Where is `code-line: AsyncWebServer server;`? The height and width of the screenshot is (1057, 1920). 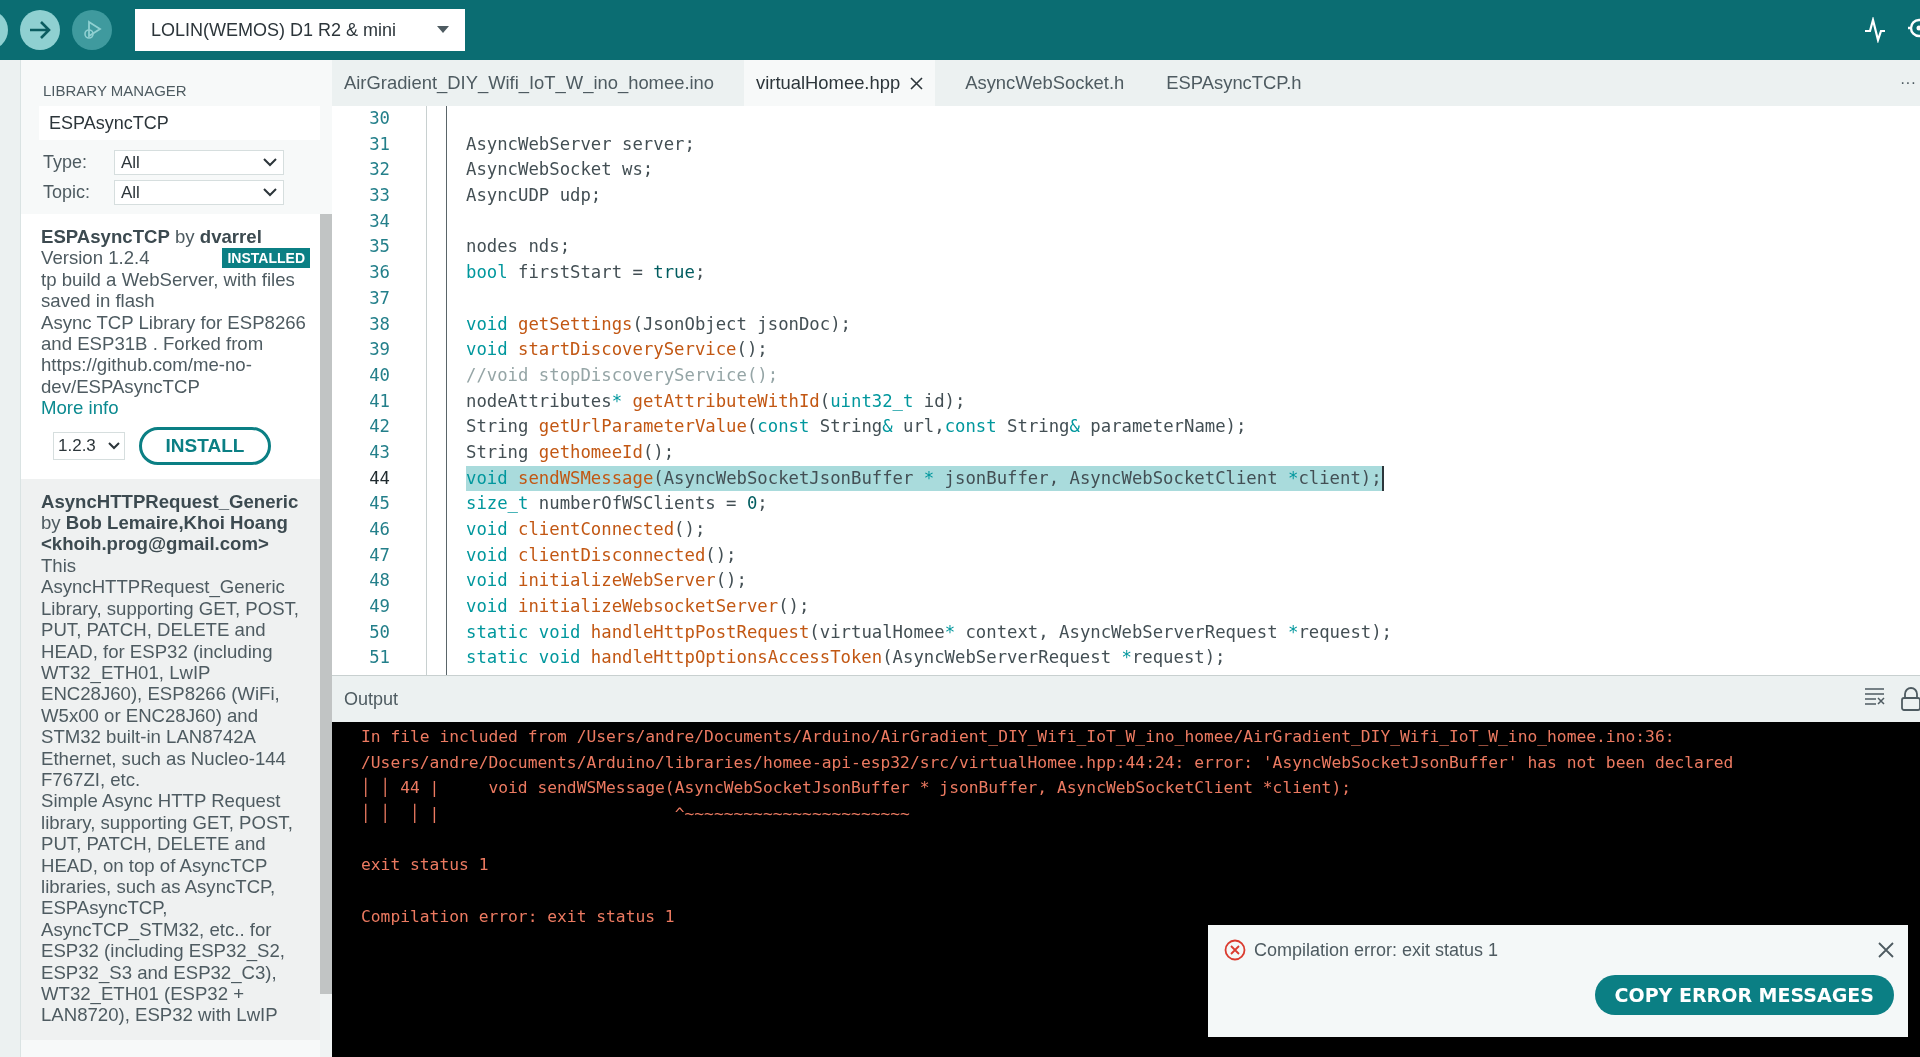 code-line: AsyncWebServer server; is located at coordinates (580, 144).